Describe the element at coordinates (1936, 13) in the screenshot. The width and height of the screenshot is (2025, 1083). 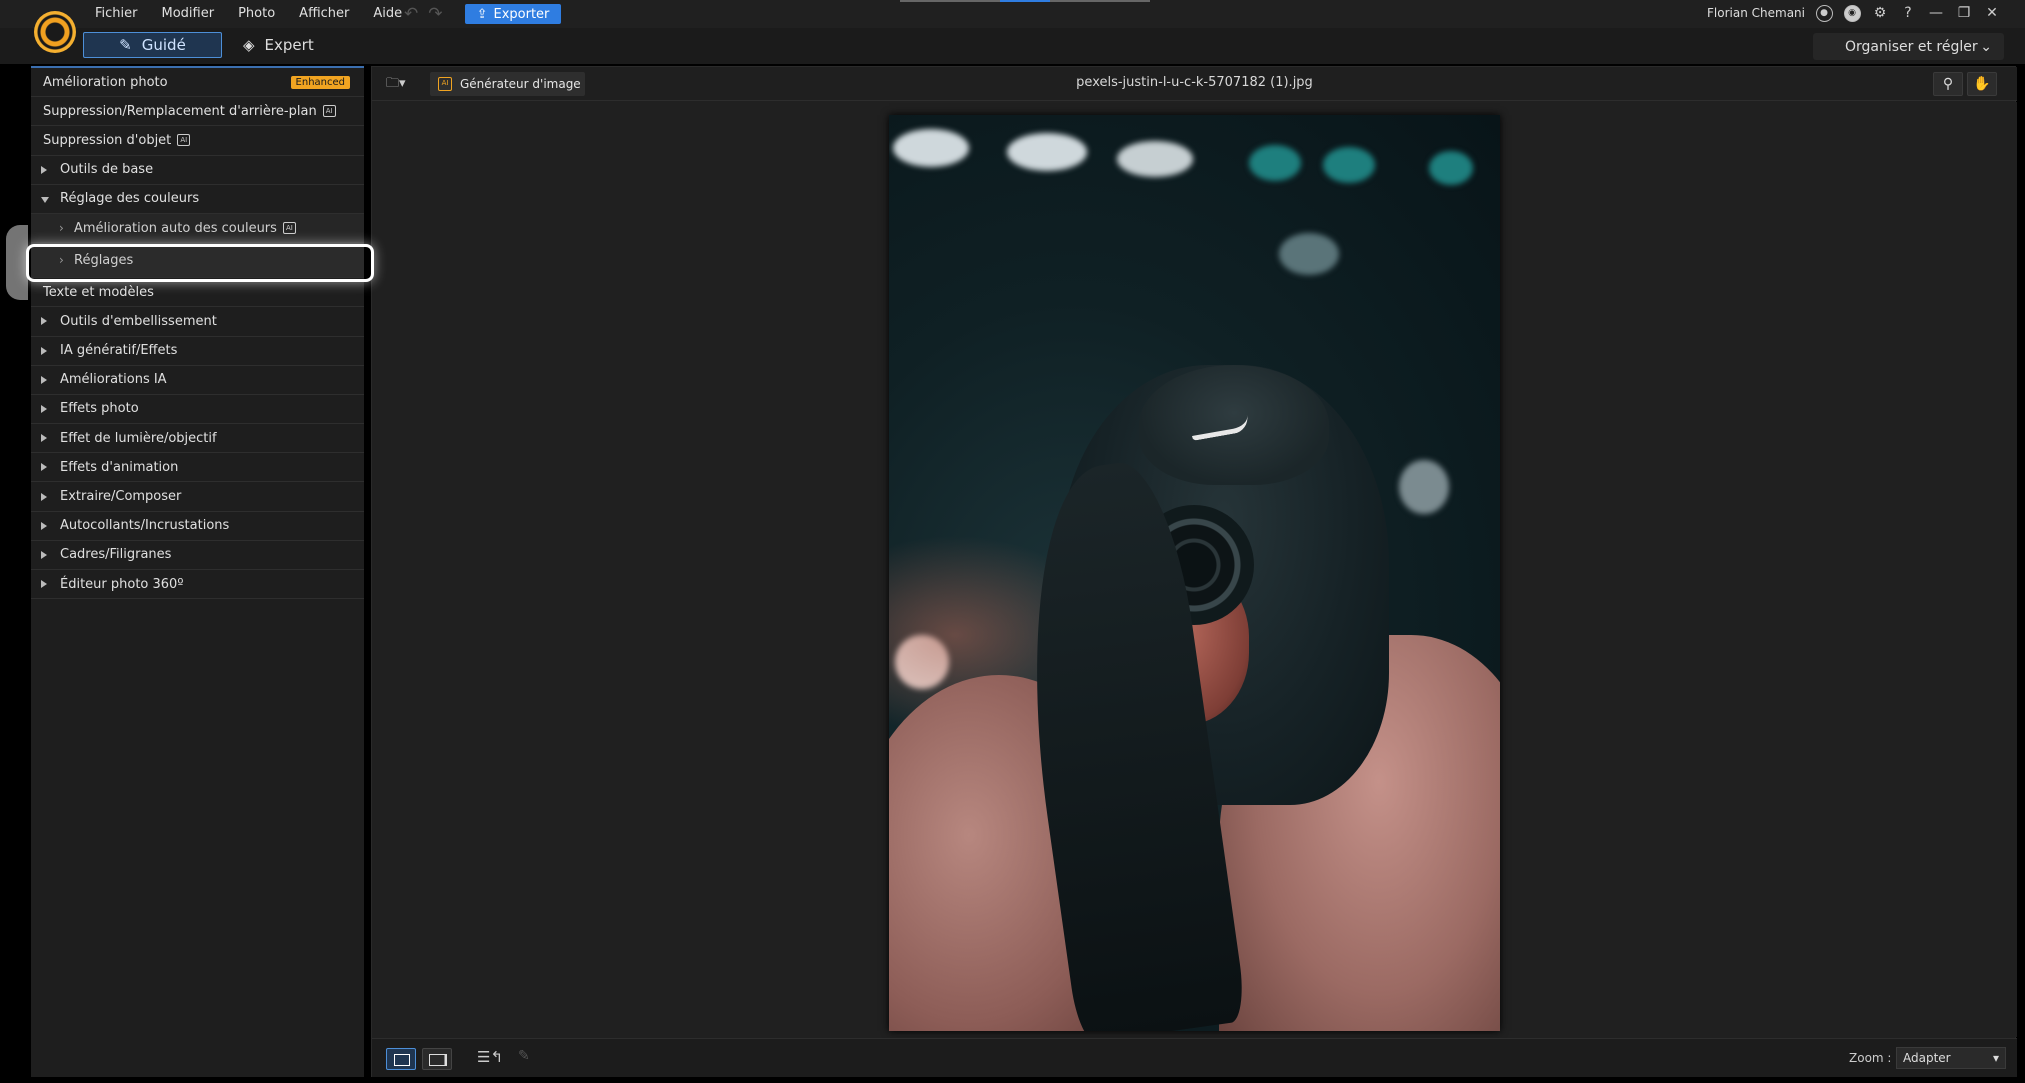
I see `minimize-icon: —` at that location.